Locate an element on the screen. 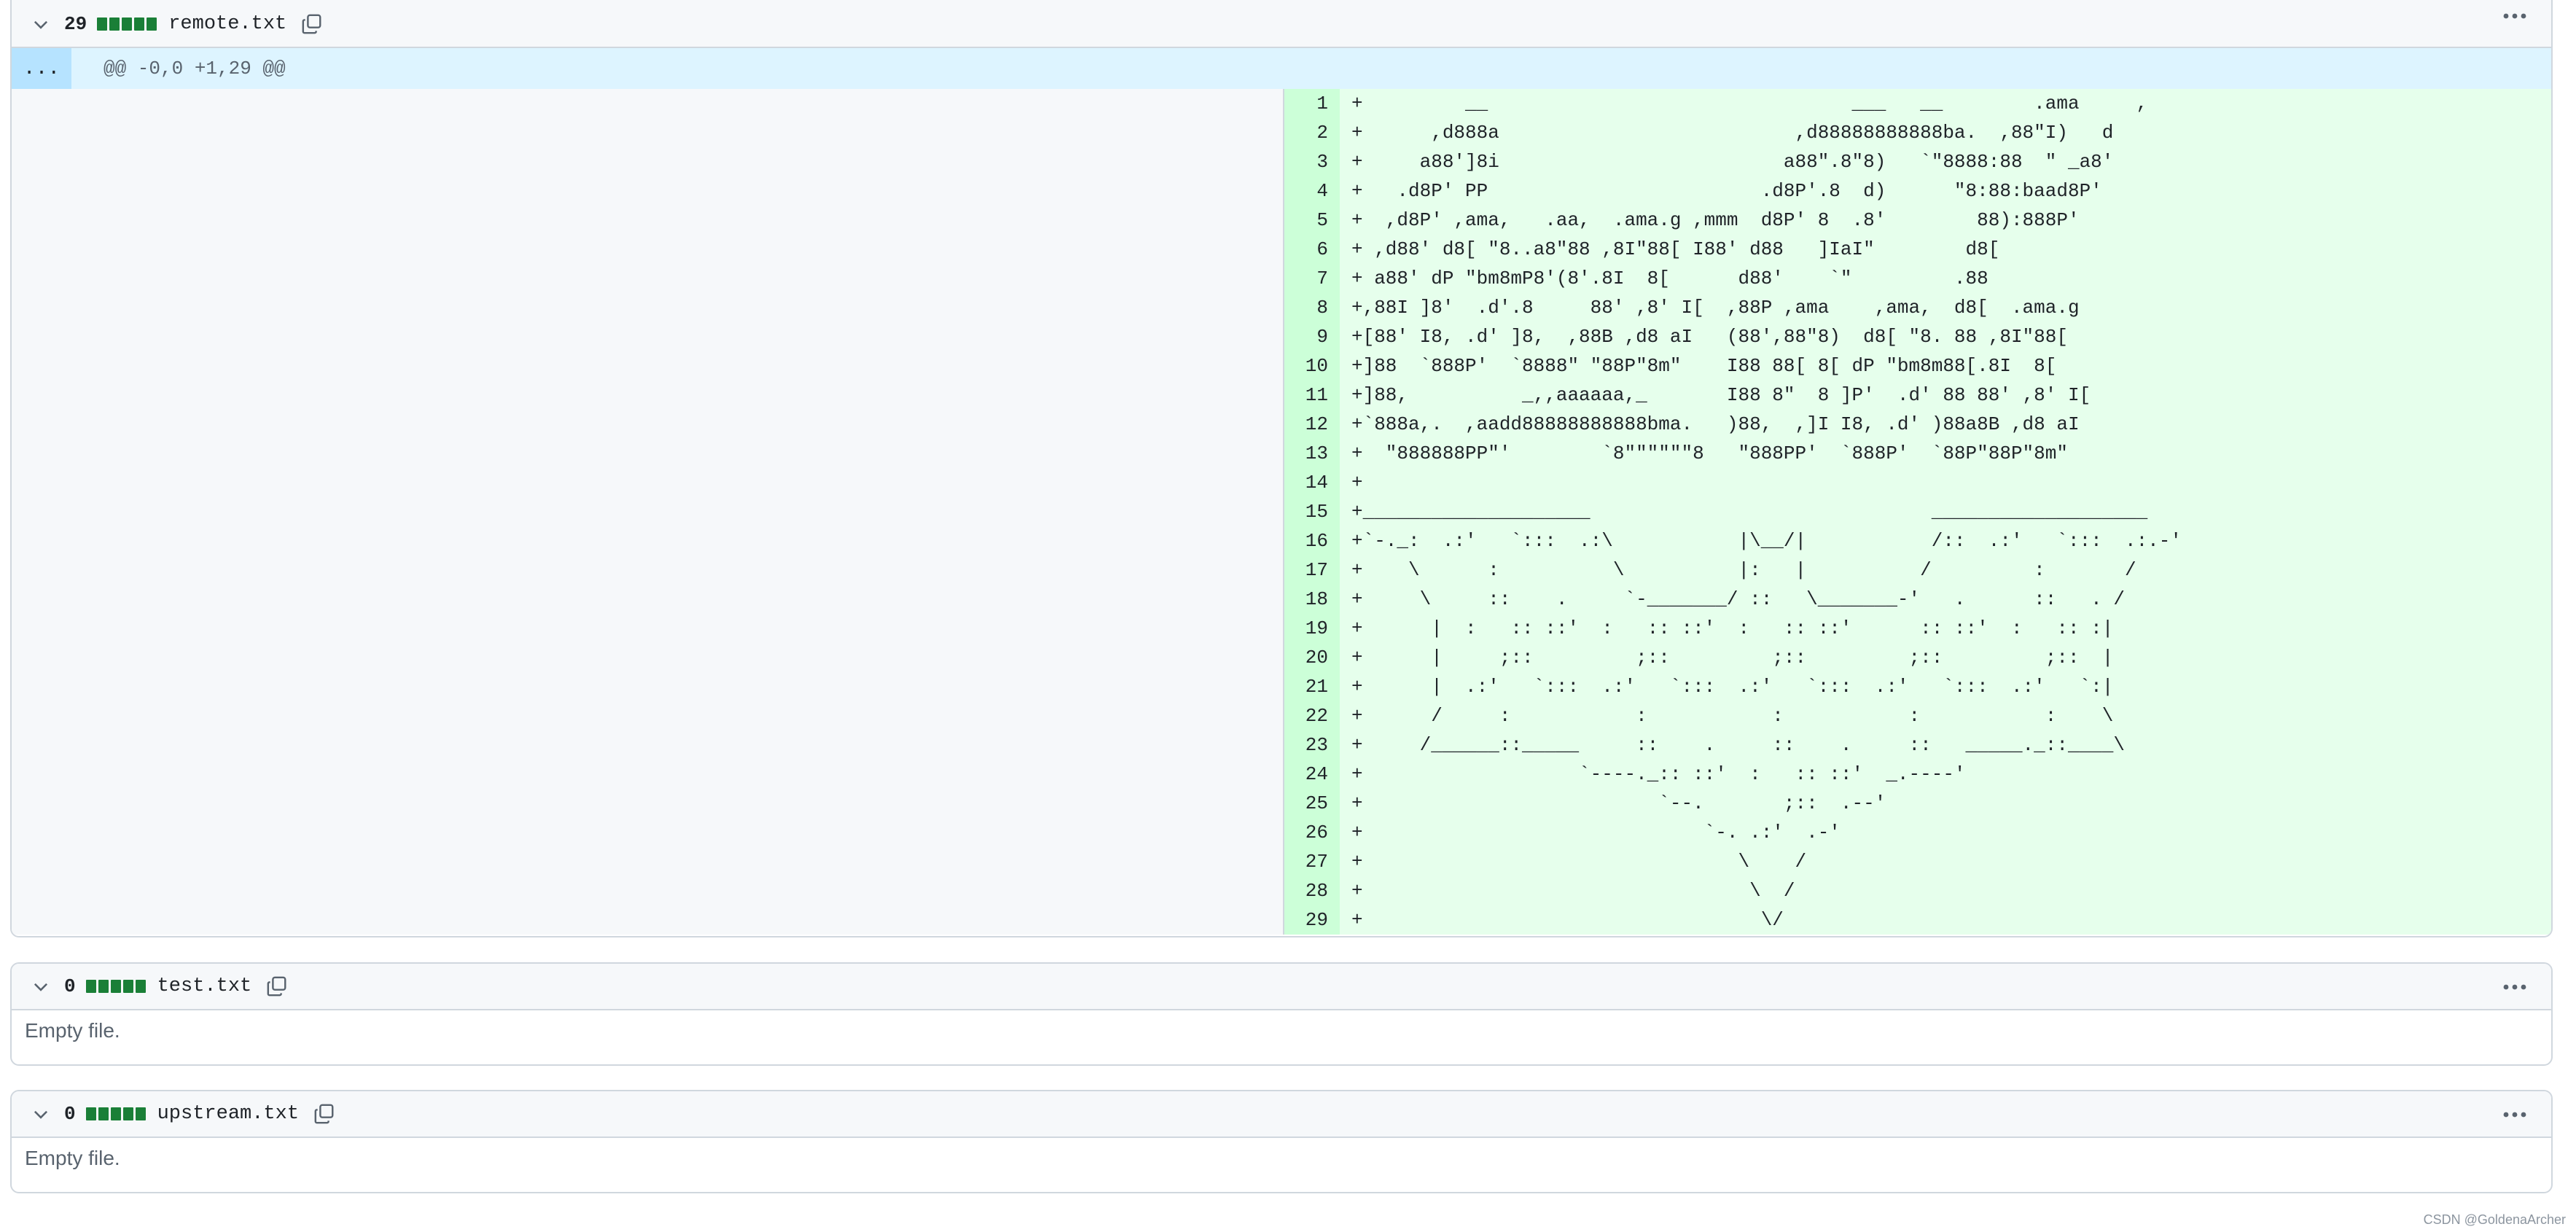  line-number: 15 is located at coordinates (1312, 511).